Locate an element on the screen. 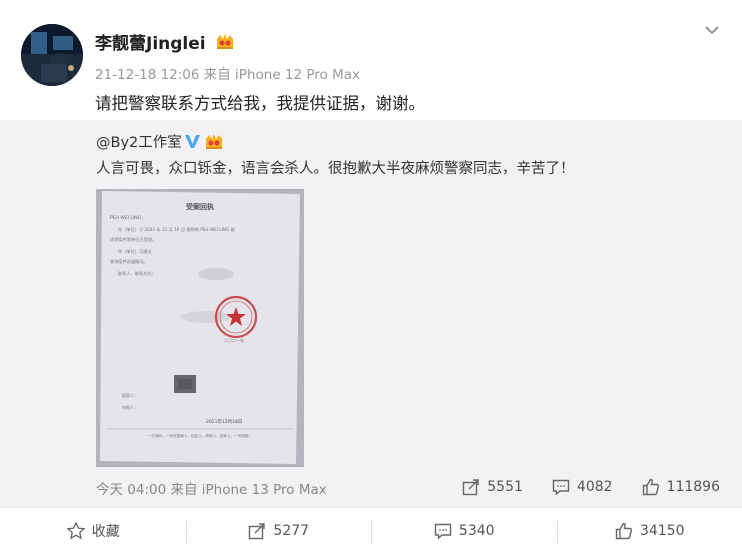 The image size is (742, 554). like-count: 34150 is located at coordinates (662, 531).